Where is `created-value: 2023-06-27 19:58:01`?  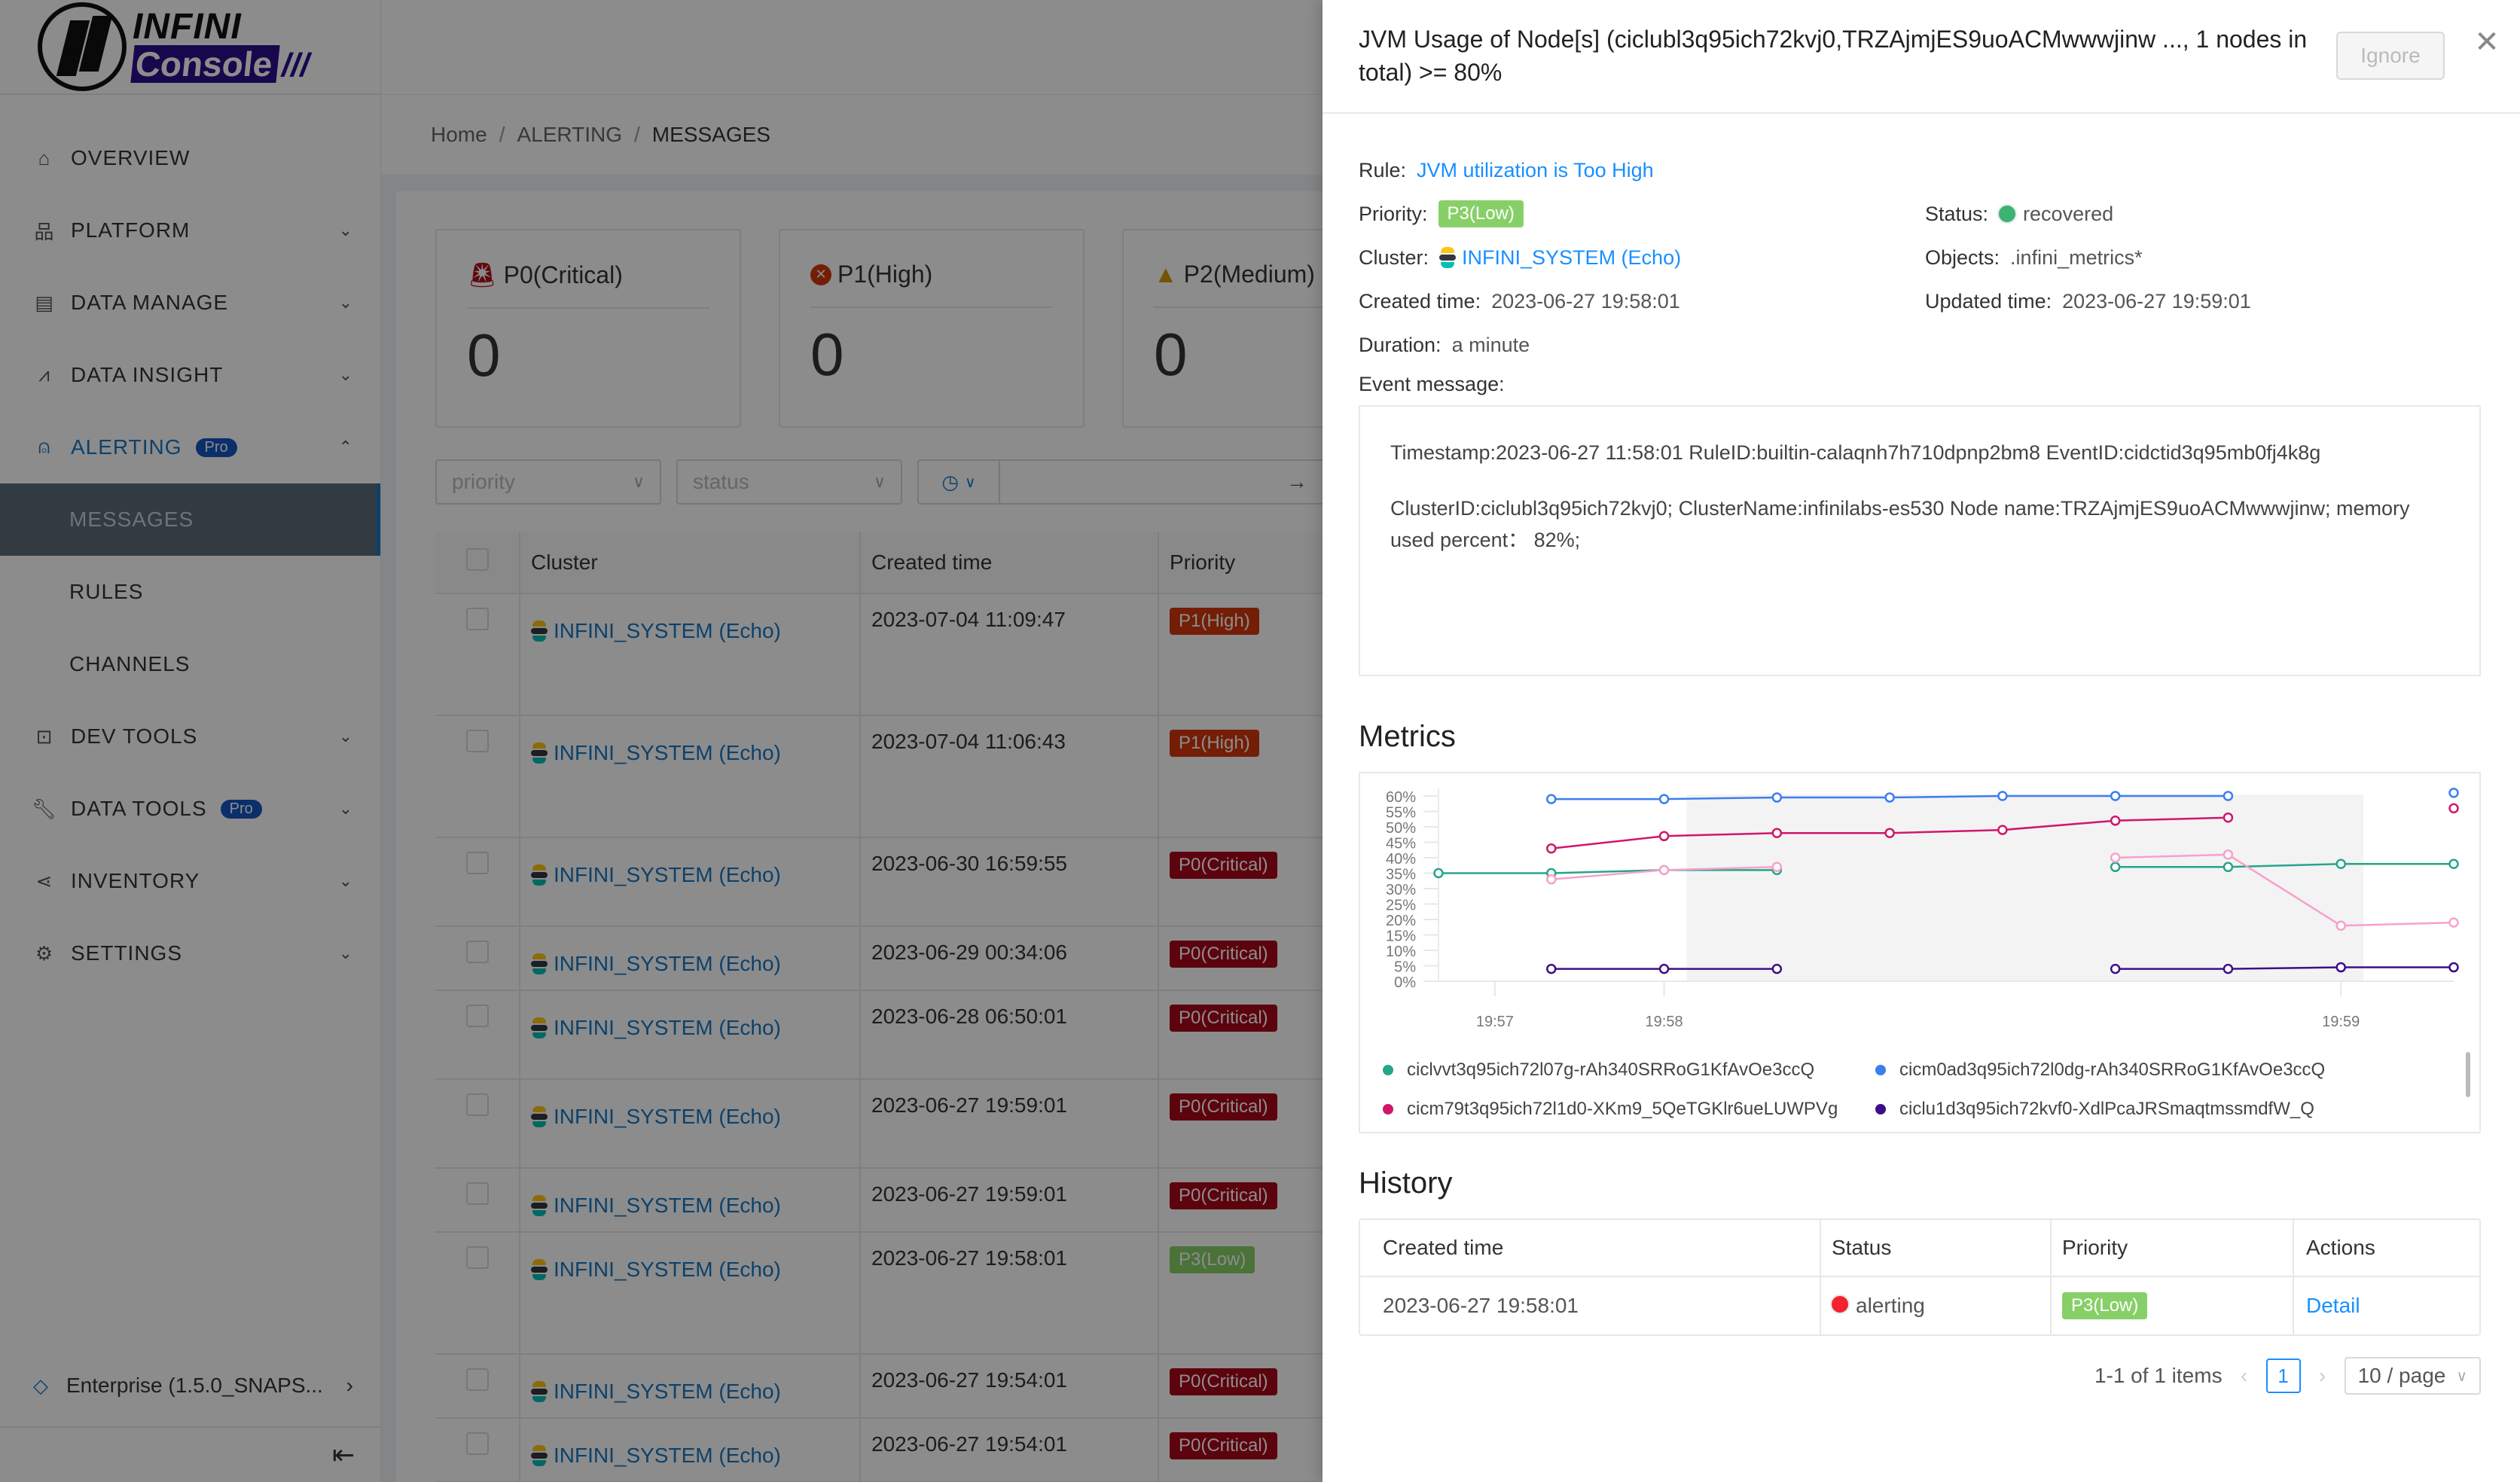 created-value: 2023-06-27 19:58:01 is located at coordinates (1585, 301).